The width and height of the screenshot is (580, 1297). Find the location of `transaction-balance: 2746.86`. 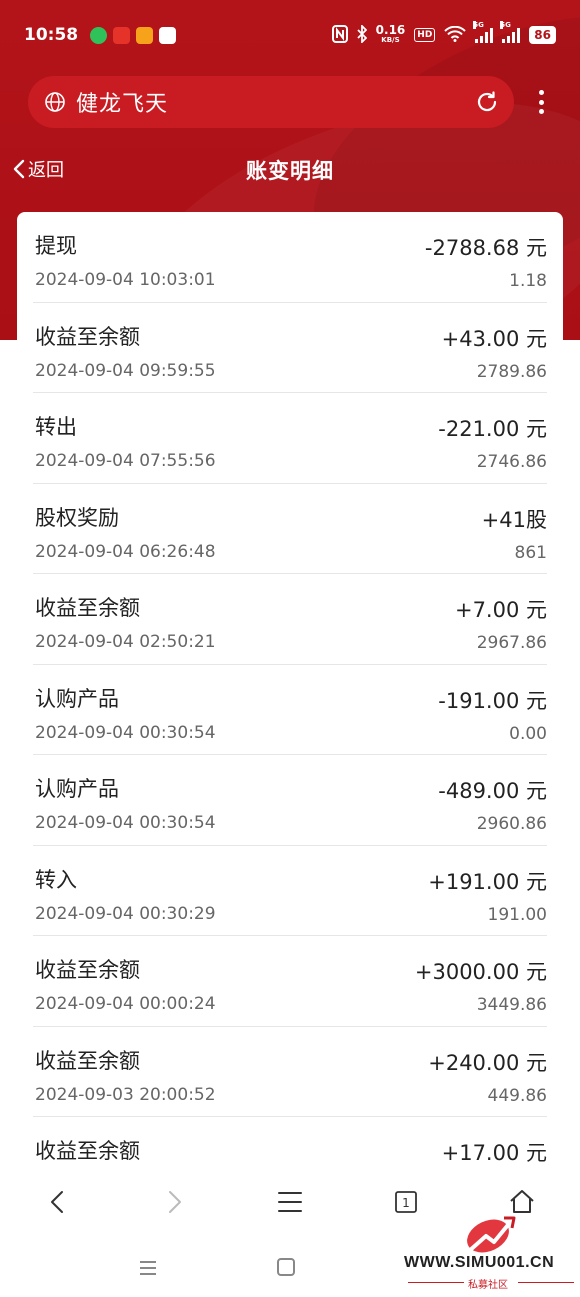

transaction-balance: 2746.86 is located at coordinates (511, 462).